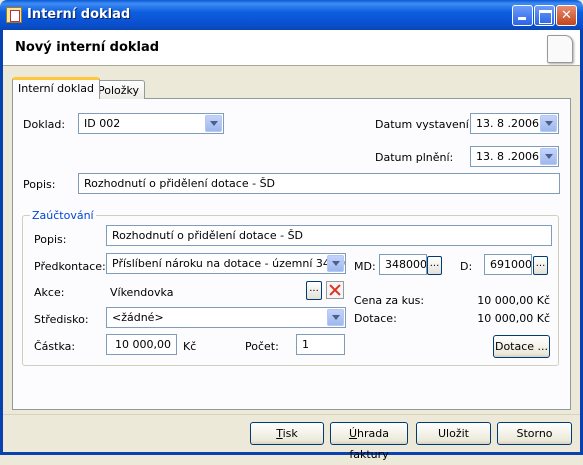 The height and width of the screenshot is (465, 583). What do you see at coordinates (291, 414) in the screenshot?
I see `divider` at bounding box center [291, 414].